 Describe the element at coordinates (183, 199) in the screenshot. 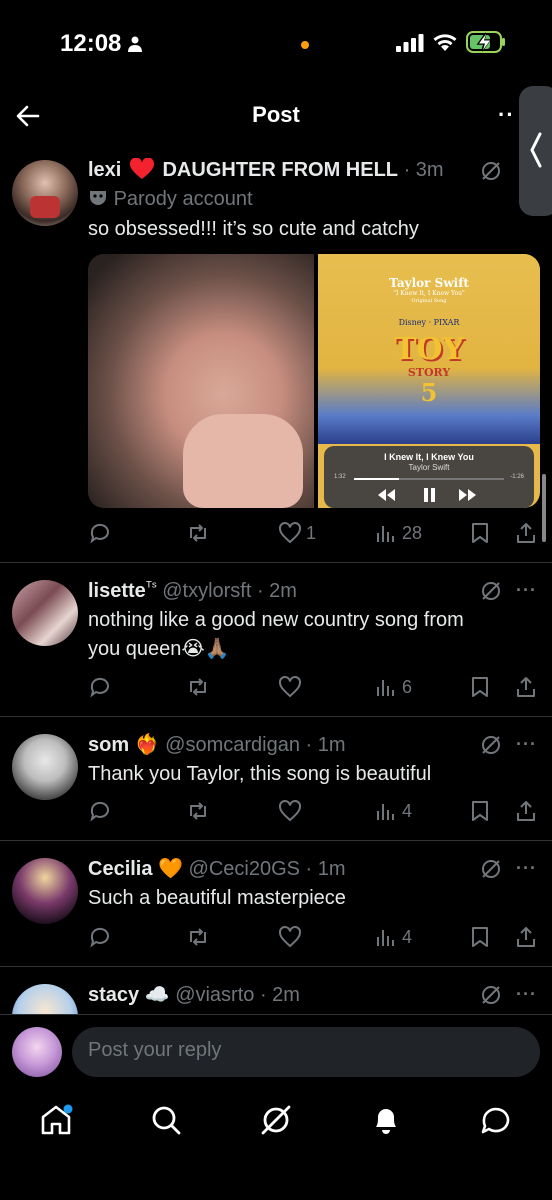

I see `parody-label-text: Parody account` at that location.